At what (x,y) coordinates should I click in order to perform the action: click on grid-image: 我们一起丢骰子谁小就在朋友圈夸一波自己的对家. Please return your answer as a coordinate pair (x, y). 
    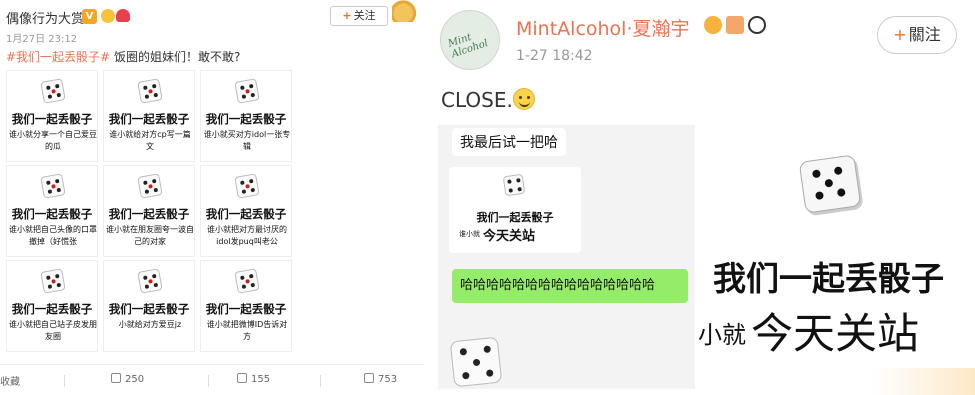
    Looking at the image, I should click on (149, 211).